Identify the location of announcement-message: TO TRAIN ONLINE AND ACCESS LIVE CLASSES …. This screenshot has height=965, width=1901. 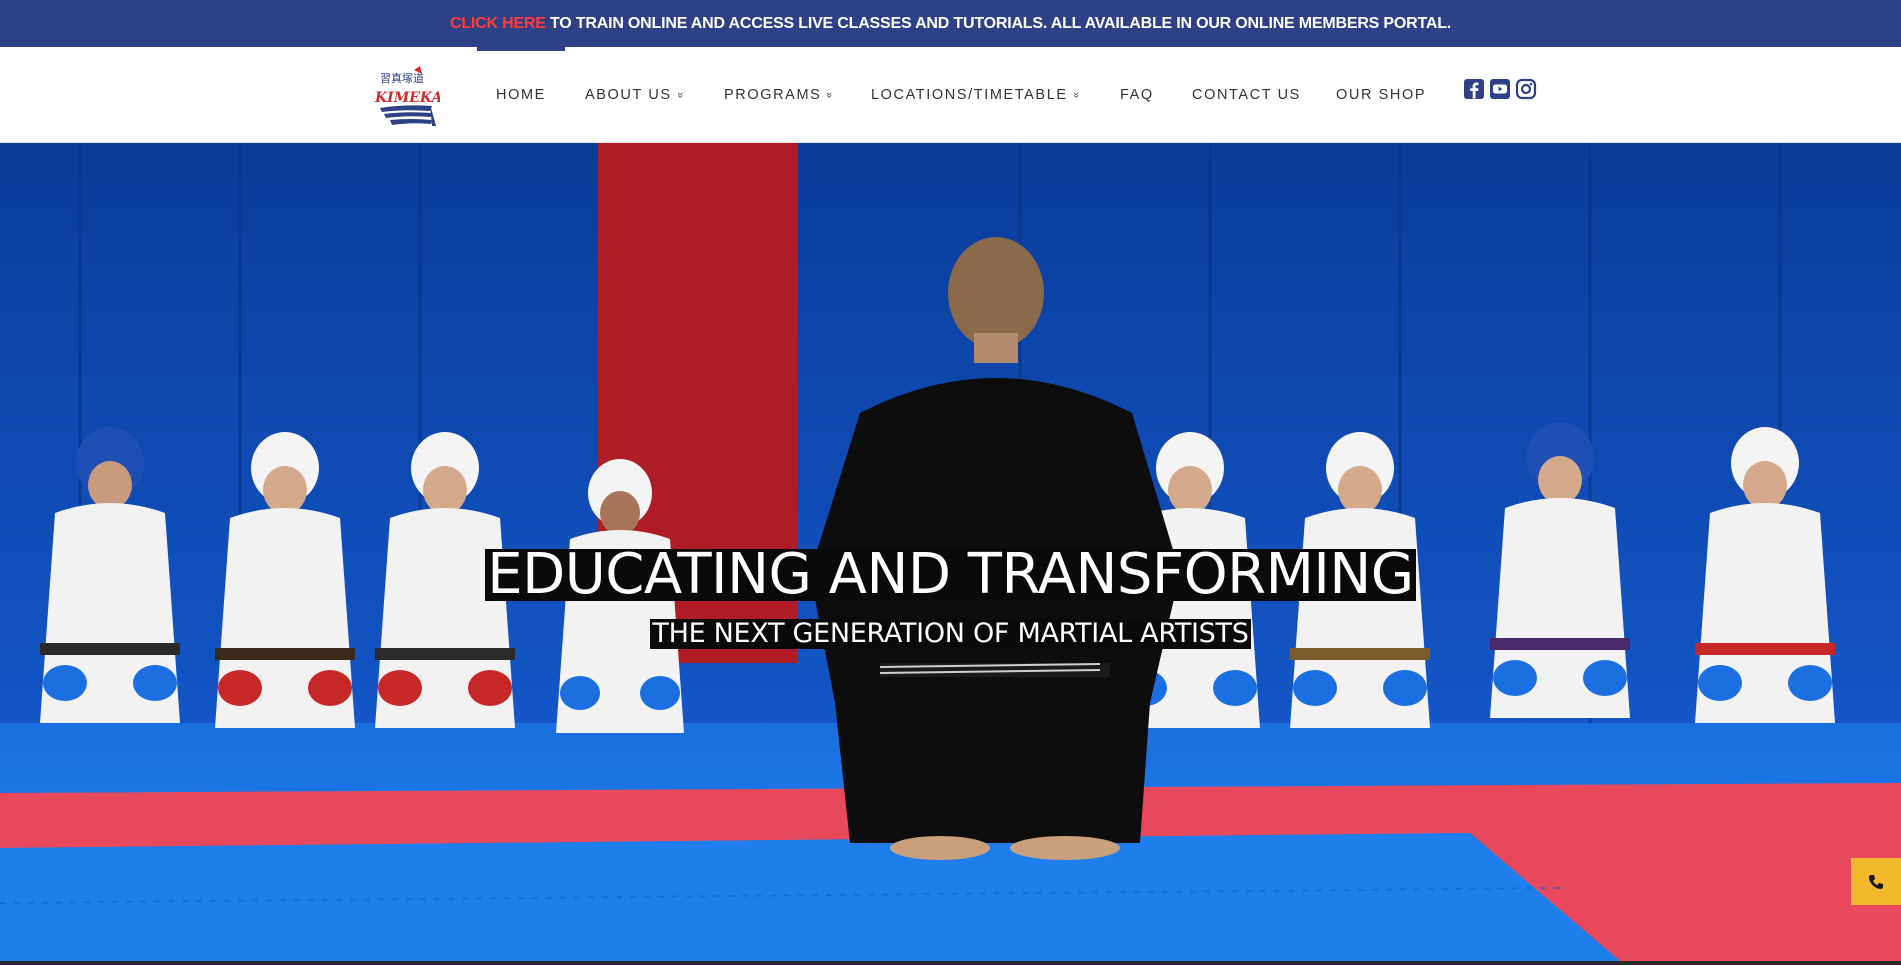
(998, 23).